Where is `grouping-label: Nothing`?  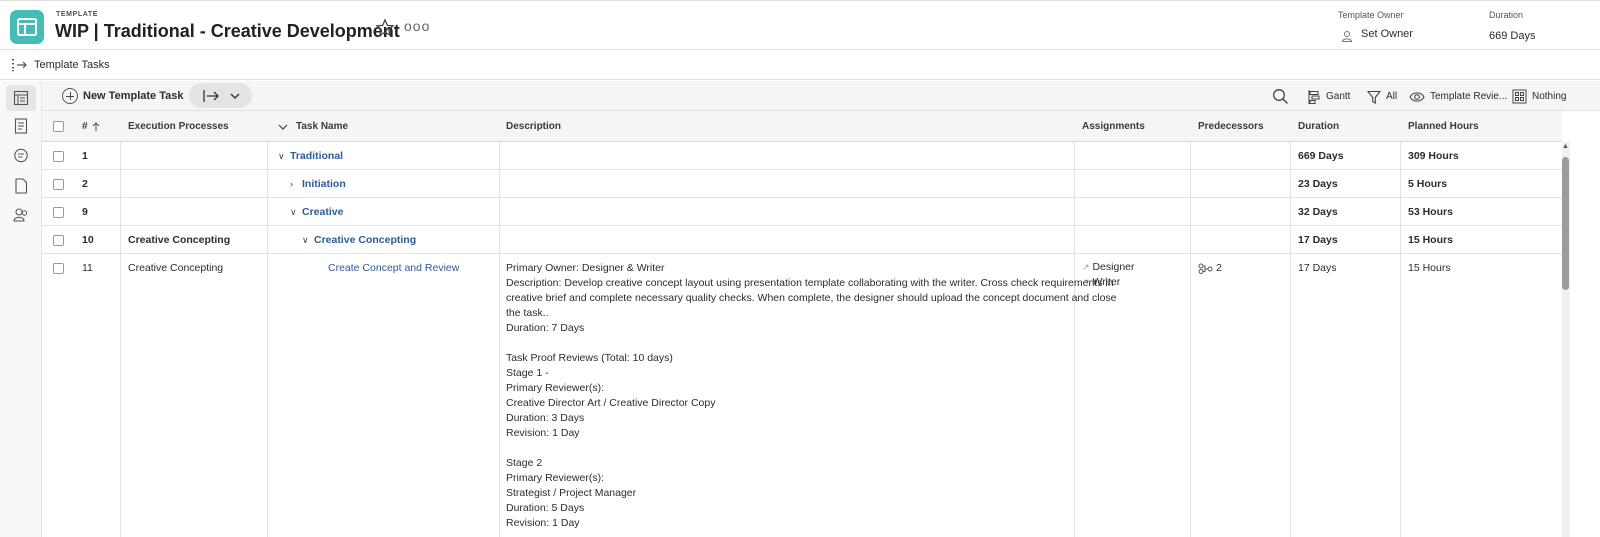
grouping-label: Nothing is located at coordinates (1549, 96).